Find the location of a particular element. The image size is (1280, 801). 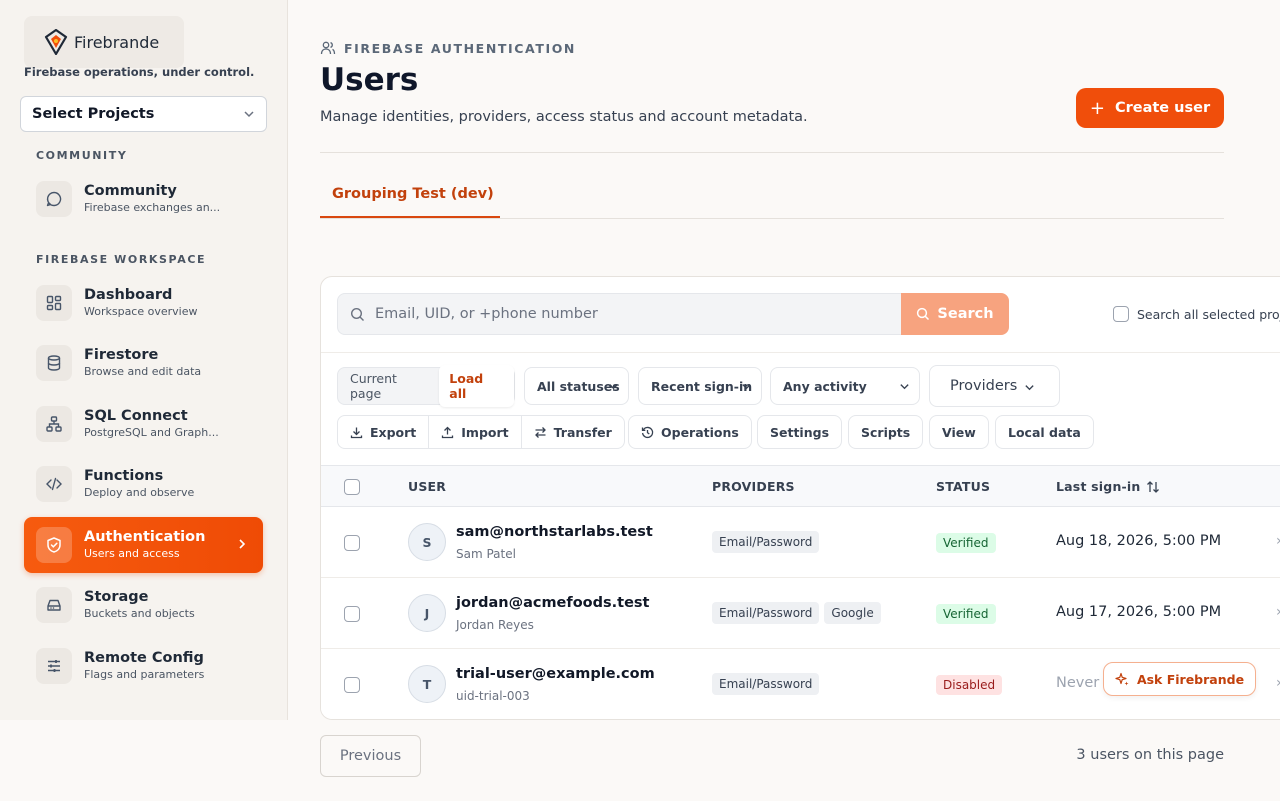

search-all-projects-toggle: Search all selected projects is located at coordinates (1196, 314).